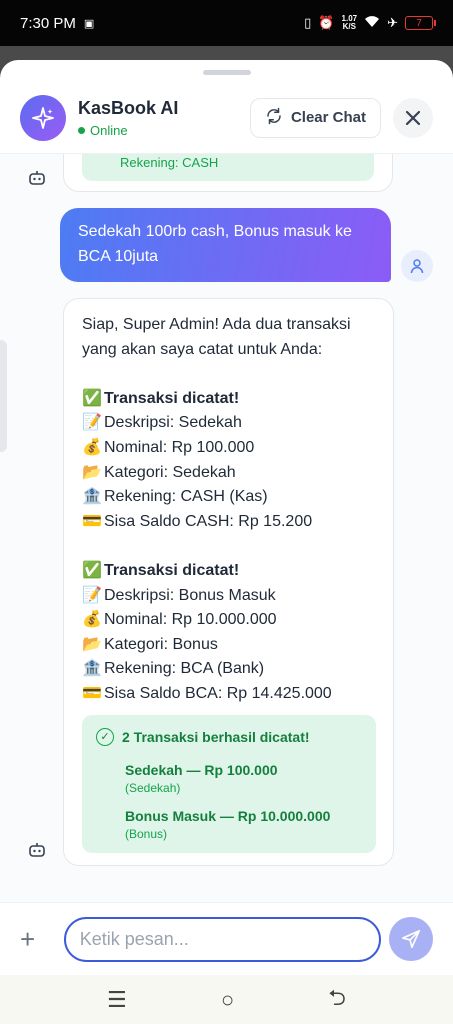  I want to click on chat-header: KasBook AI Online Clear Chat, so click(226, 118).